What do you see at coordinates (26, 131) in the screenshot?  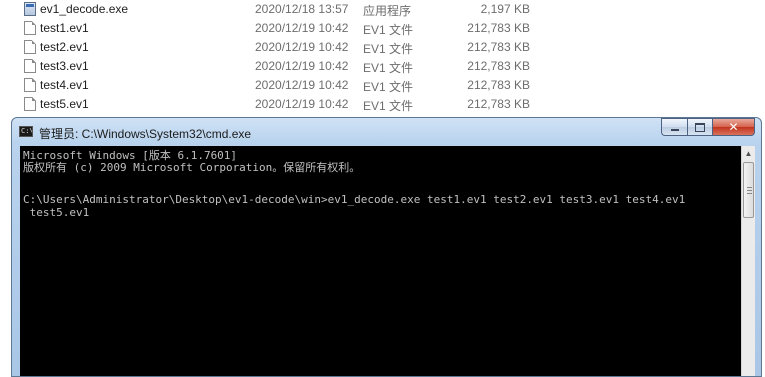 I see `cmd-icon: C:\` at bounding box center [26, 131].